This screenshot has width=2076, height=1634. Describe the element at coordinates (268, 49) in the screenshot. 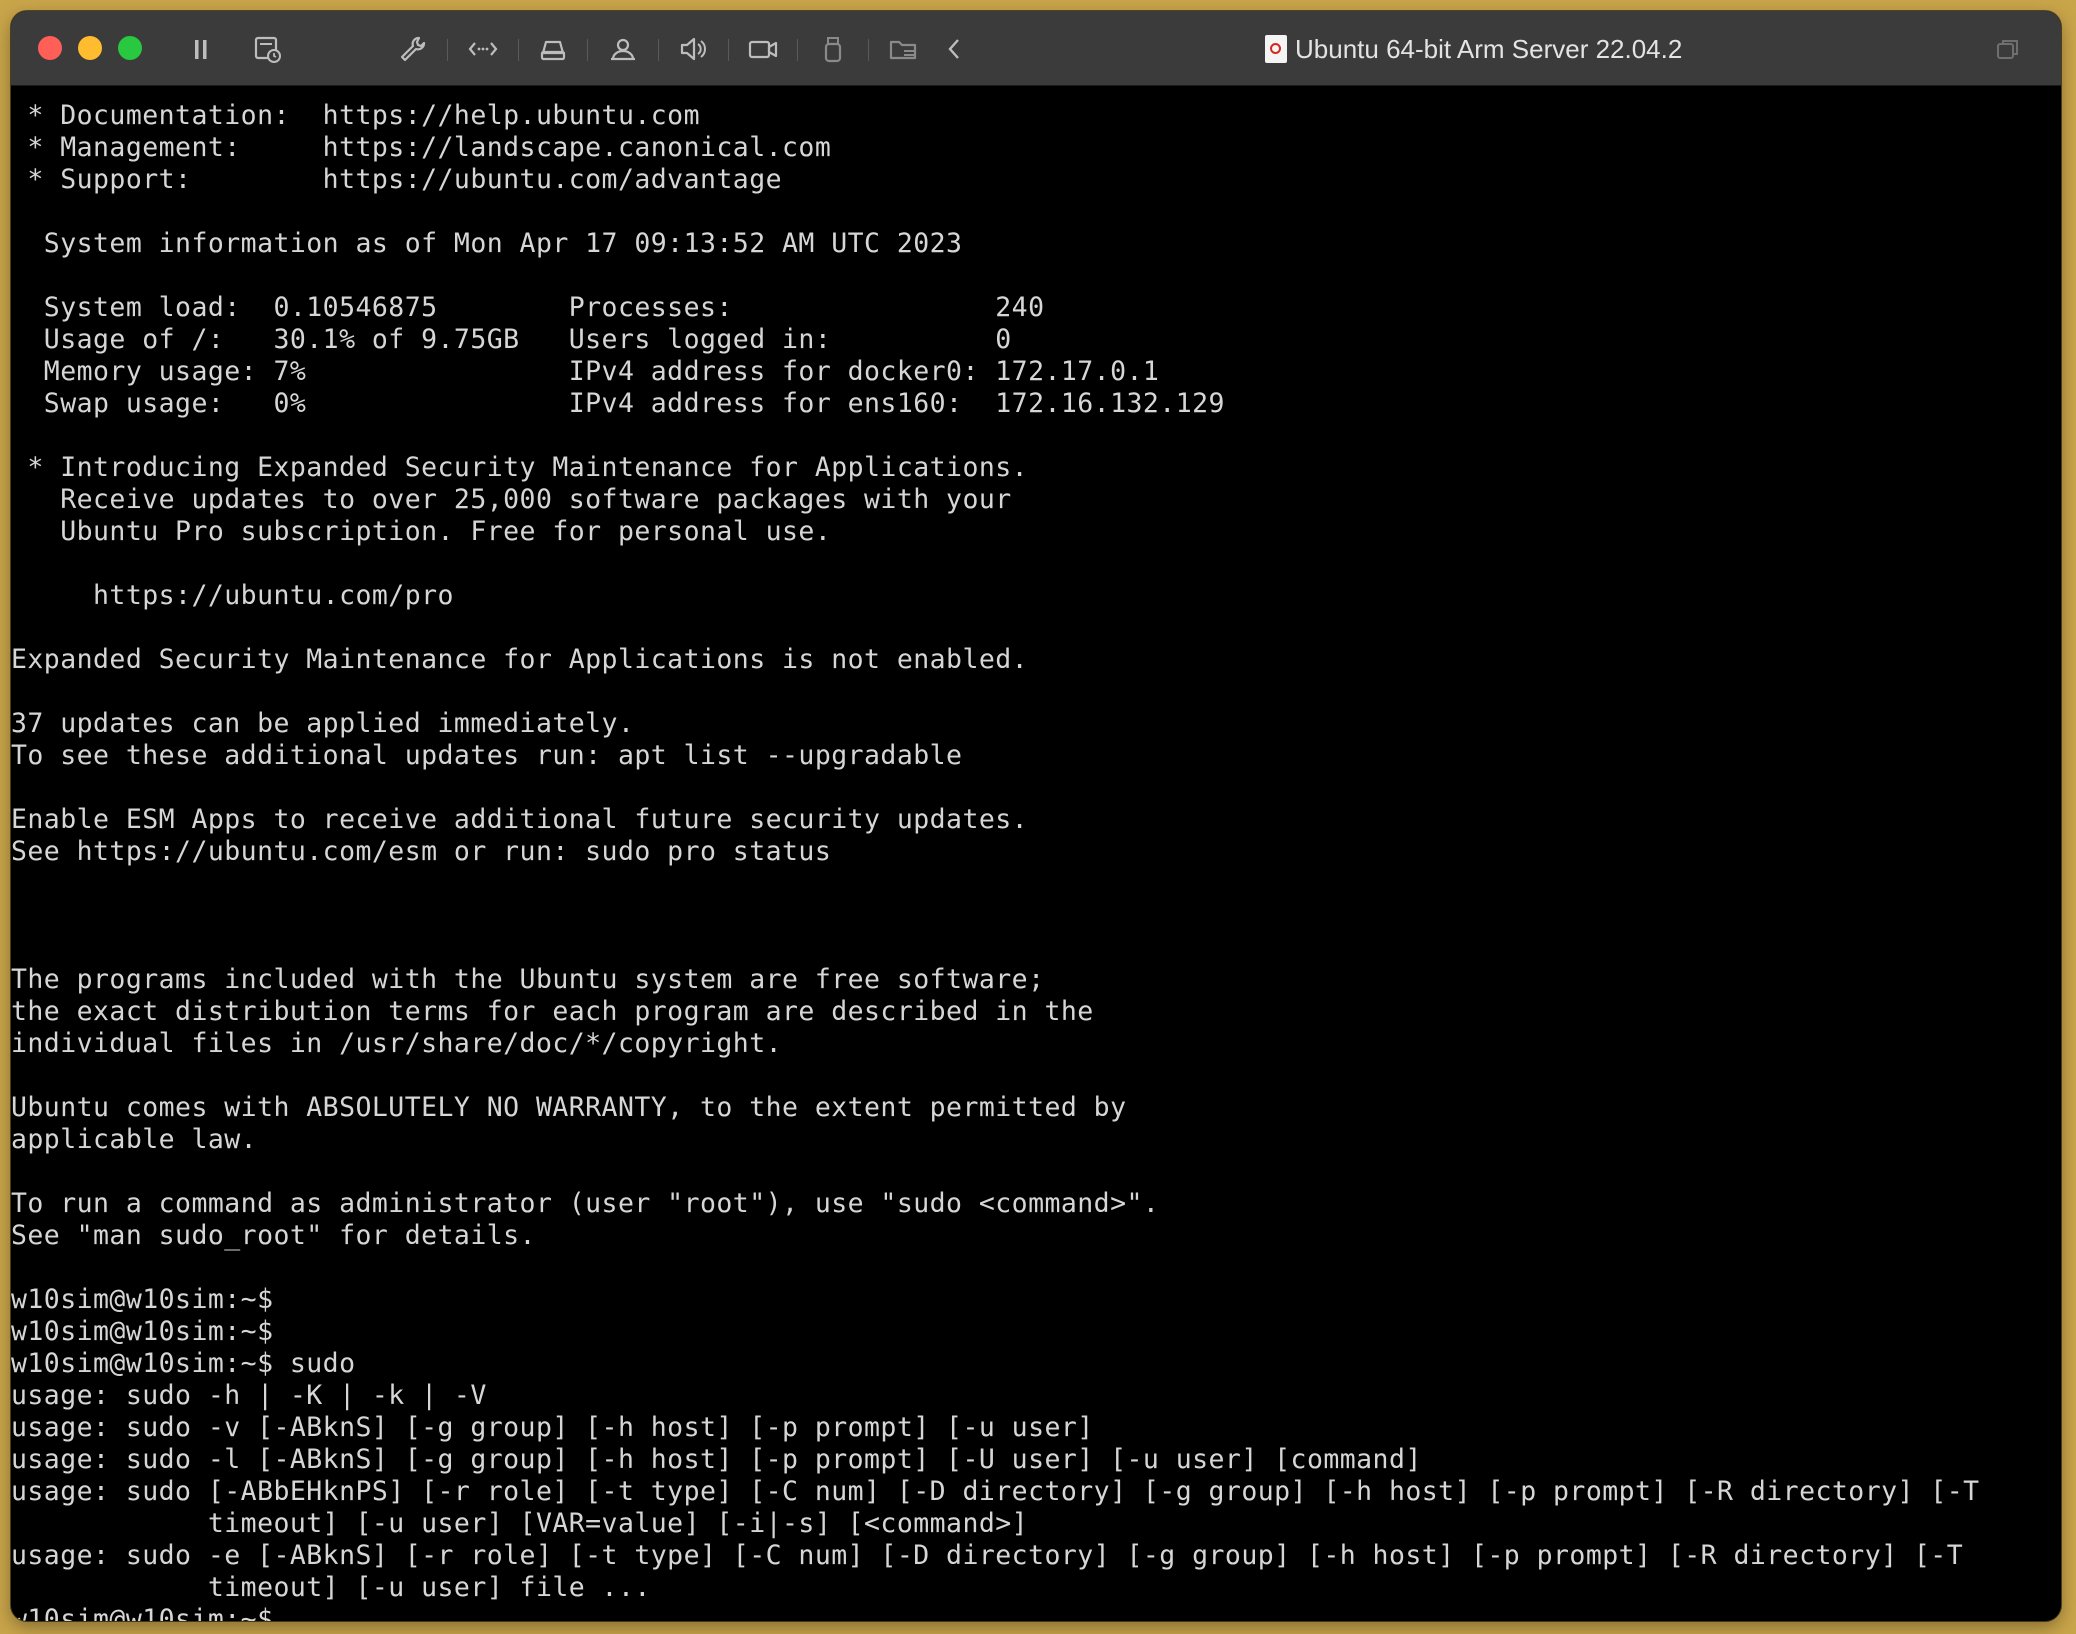

I see `snapshot-icon` at that location.